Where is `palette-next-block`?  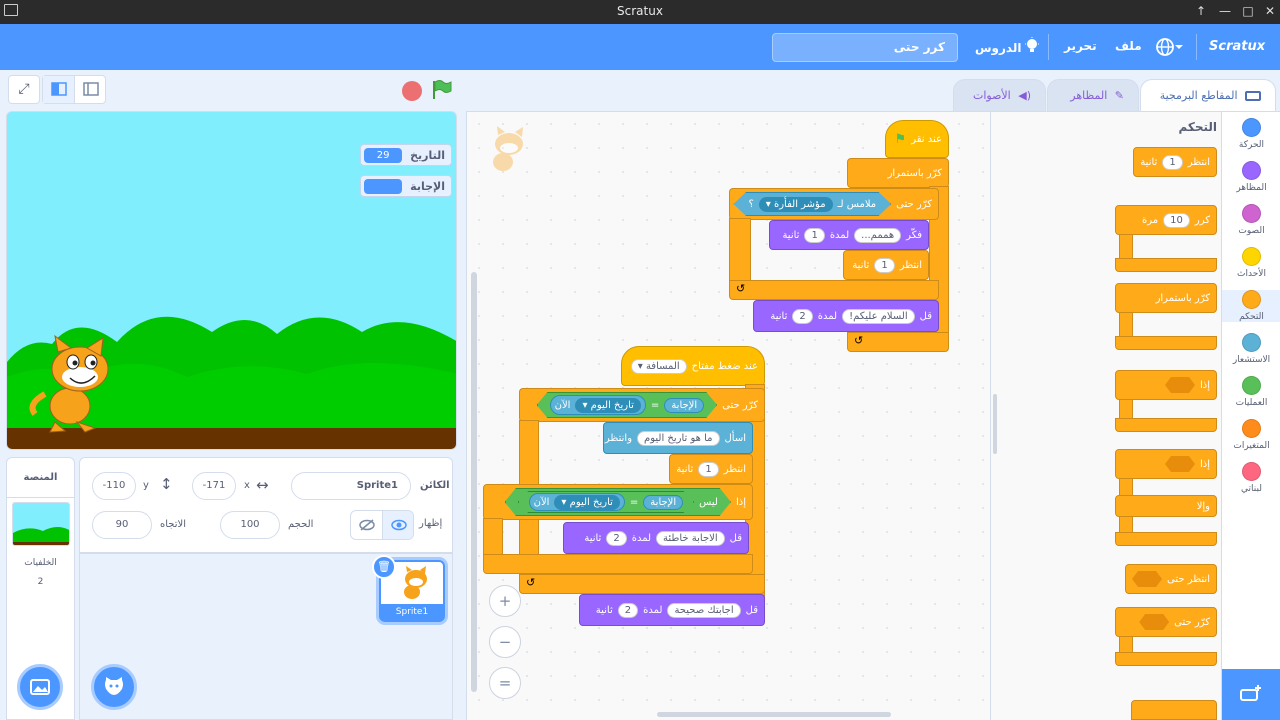 palette-next-block is located at coordinates (1174, 710).